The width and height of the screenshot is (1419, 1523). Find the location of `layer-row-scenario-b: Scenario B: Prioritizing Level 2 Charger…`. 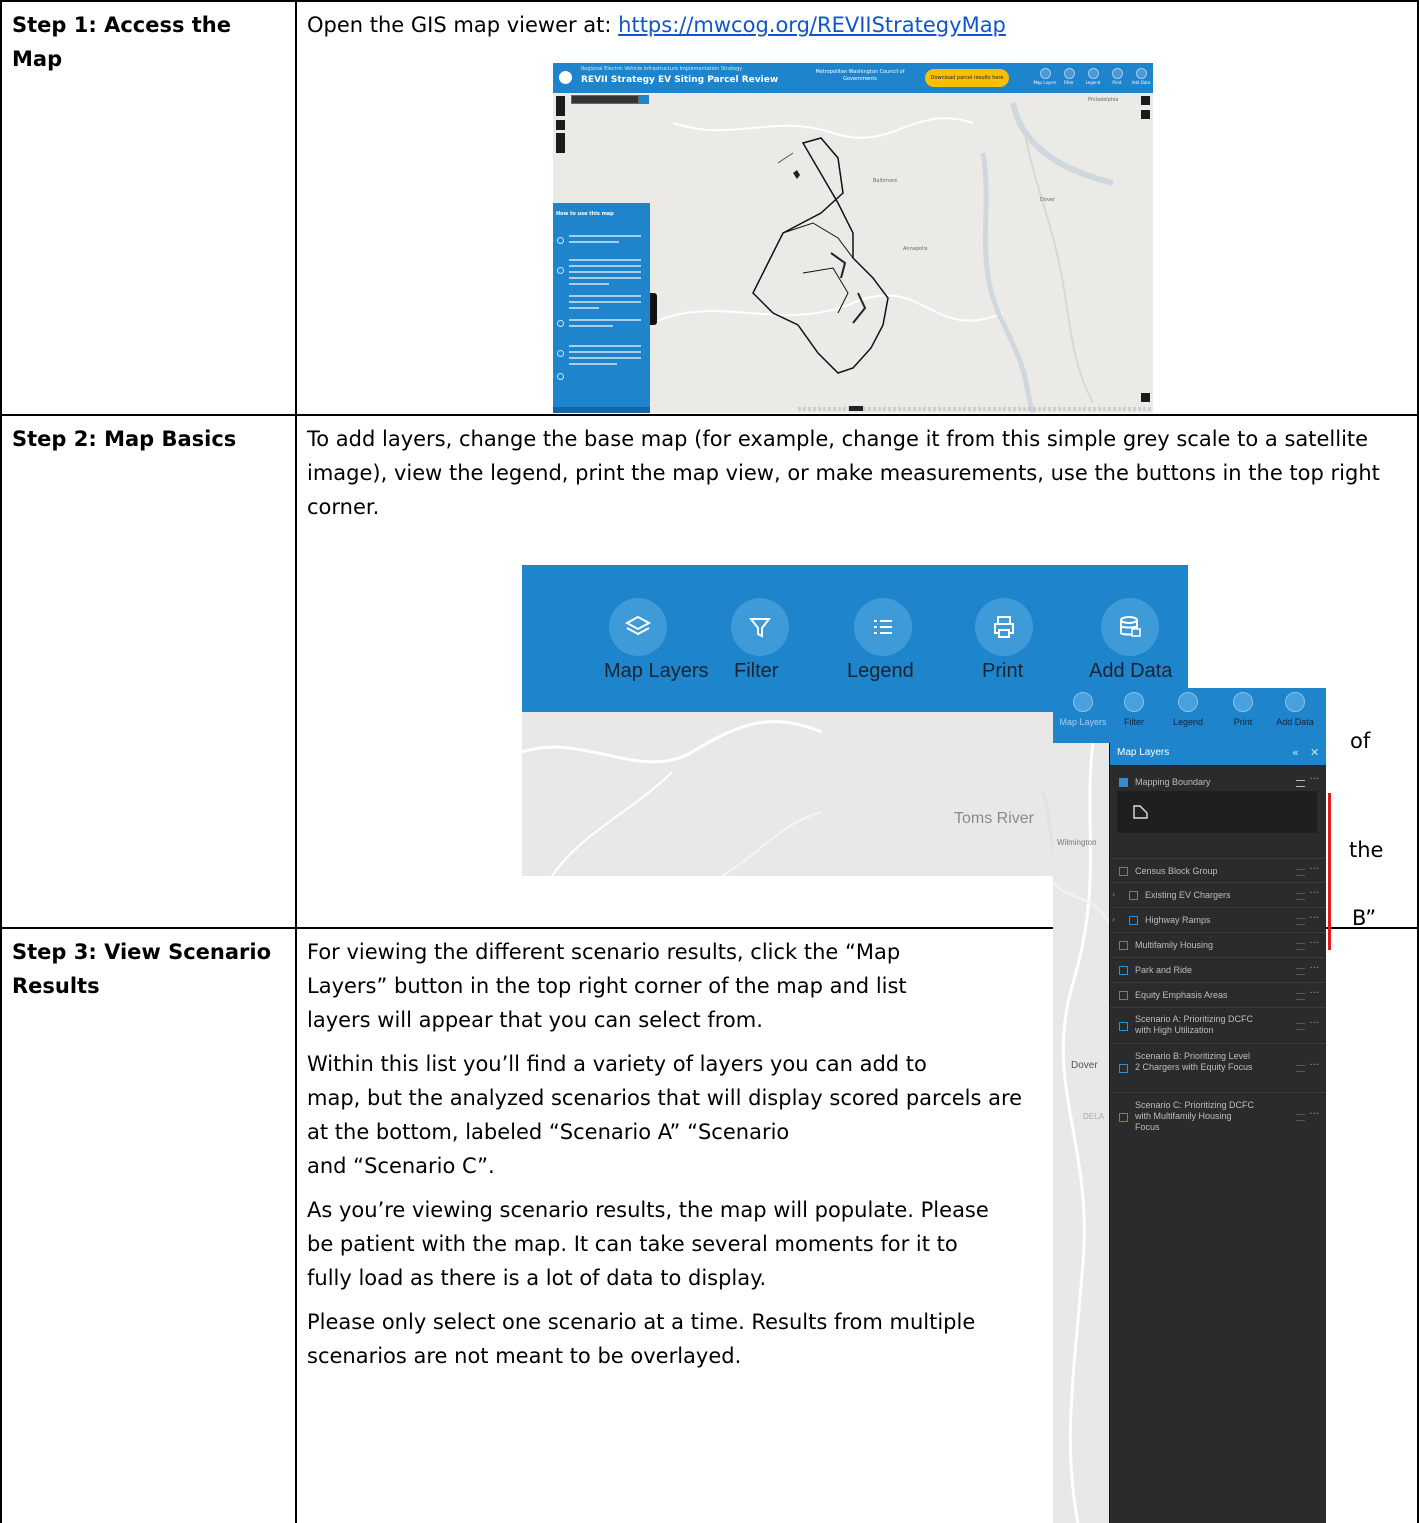

layer-row-scenario-b: Scenario B: Prioritizing Level 2 Charger… is located at coordinates (1218, 1068).